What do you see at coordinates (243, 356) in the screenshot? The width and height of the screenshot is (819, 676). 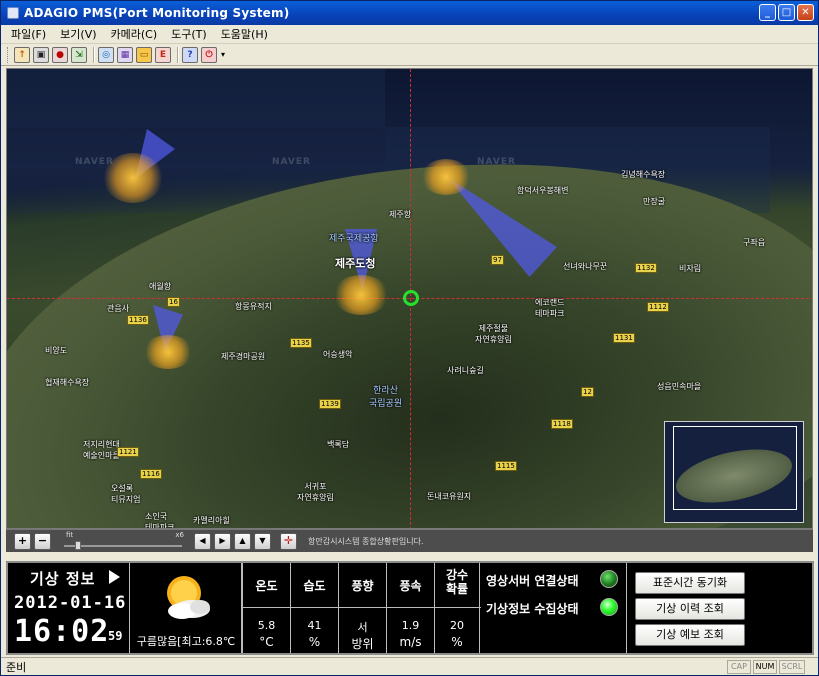 I see `map-label-game: 제주경마공원` at bounding box center [243, 356].